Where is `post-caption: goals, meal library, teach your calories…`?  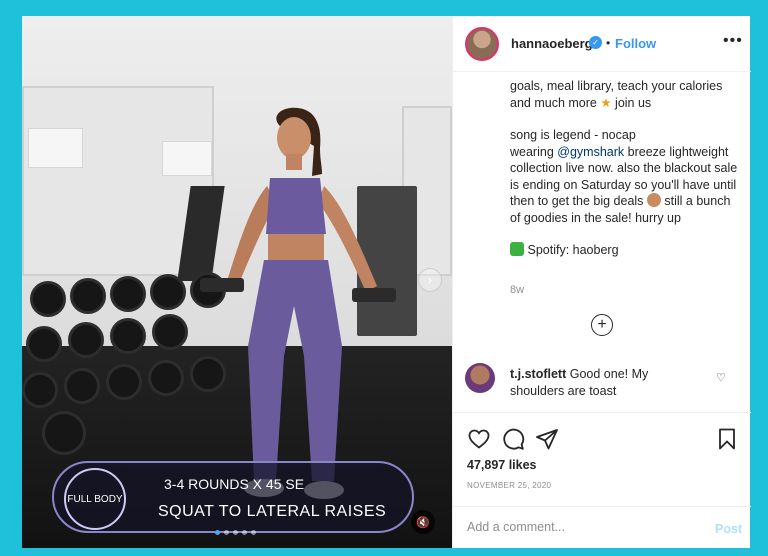 post-caption: goals, meal library, teach your calories… is located at coordinates (625, 176).